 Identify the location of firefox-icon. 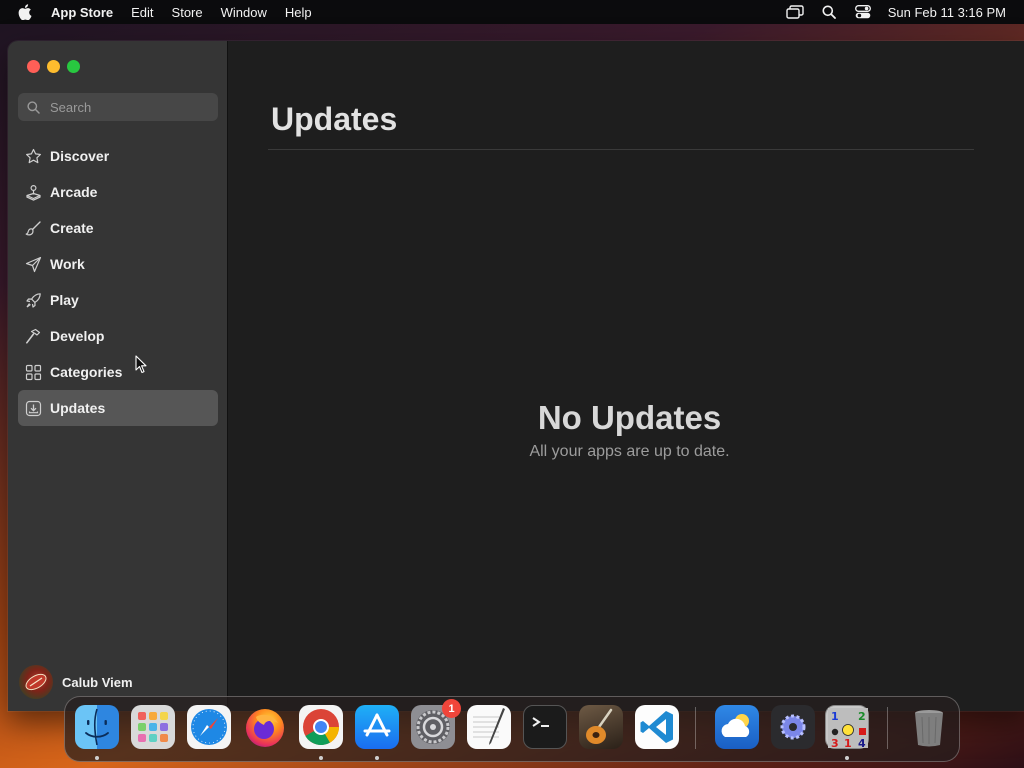
(265, 727).